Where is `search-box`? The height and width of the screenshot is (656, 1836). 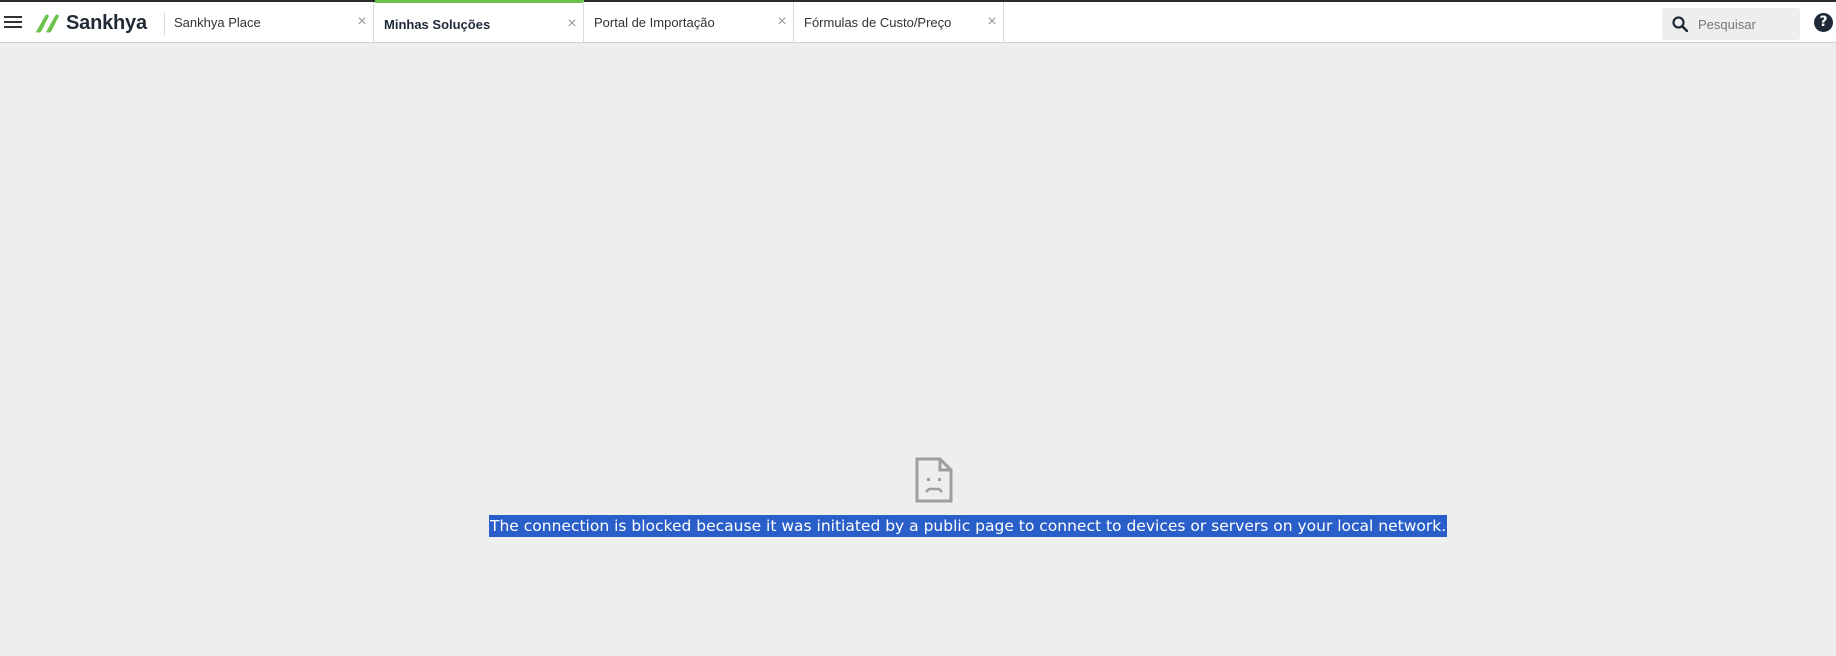 search-box is located at coordinates (1731, 24).